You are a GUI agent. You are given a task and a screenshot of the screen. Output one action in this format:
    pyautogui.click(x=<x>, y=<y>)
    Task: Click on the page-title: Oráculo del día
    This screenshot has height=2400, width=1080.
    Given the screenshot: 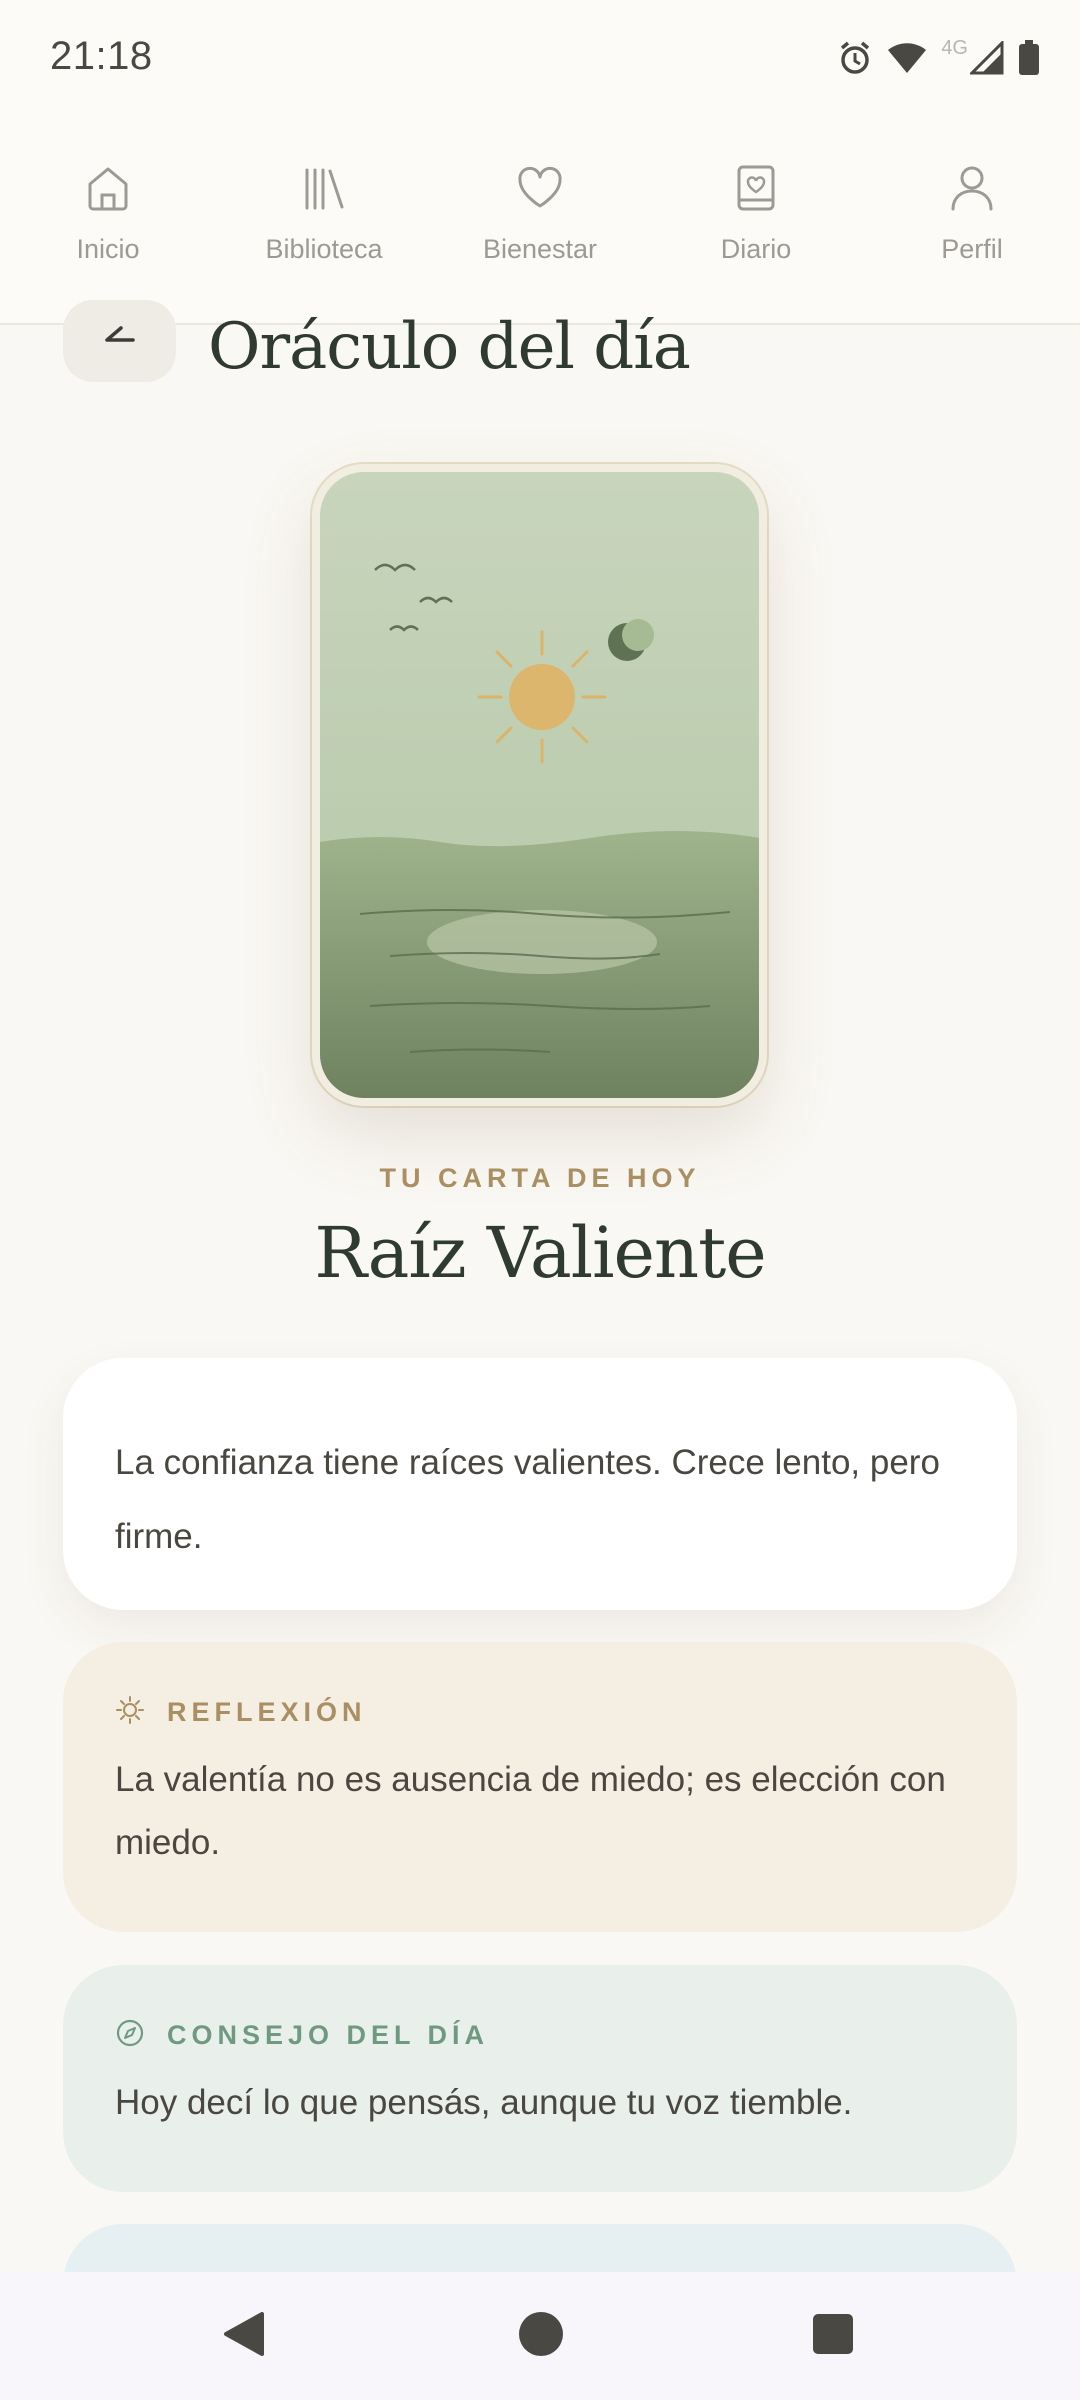 What is the action you would take?
    pyautogui.click(x=449, y=347)
    